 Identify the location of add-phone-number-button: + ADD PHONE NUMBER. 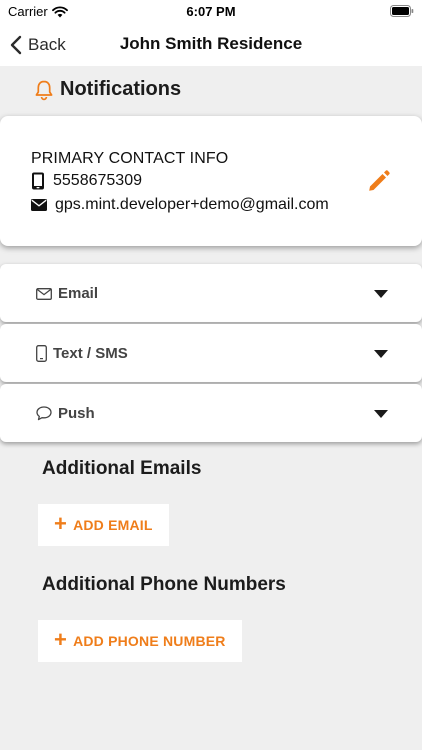
(140, 641).